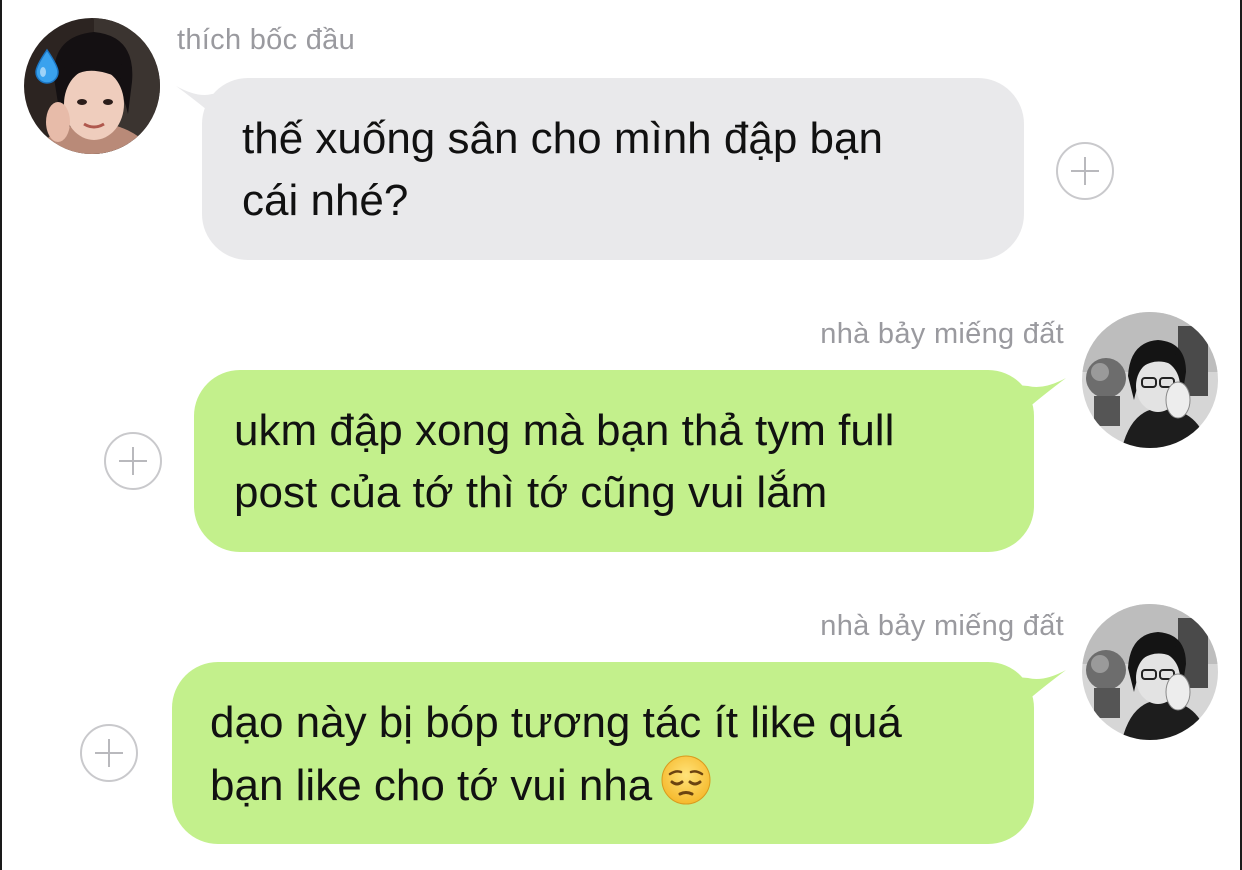  Describe the element at coordinates (47, 66) in the screenshot. I see `sweat-droplet-icon` at that location.